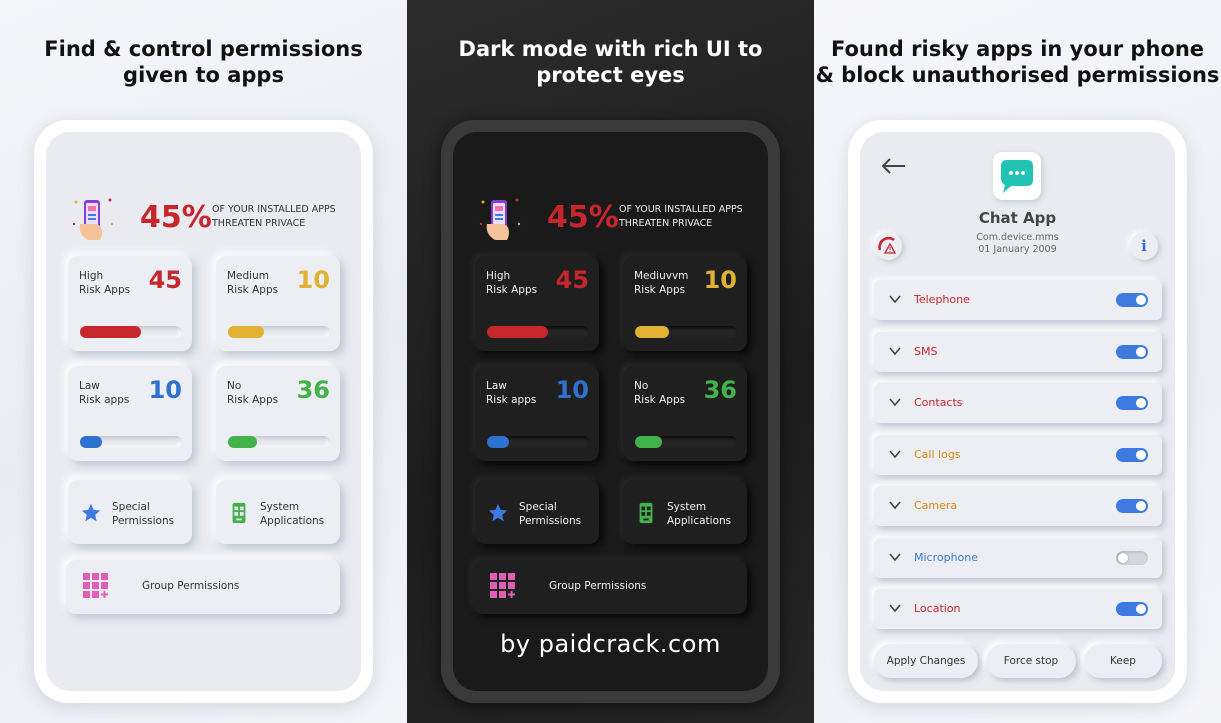 This screenshot has width=1221, height=723. Describe the element at coordinates (1018, 352) in the screenshot. I see `permission-row-sms: SMS` at that location.